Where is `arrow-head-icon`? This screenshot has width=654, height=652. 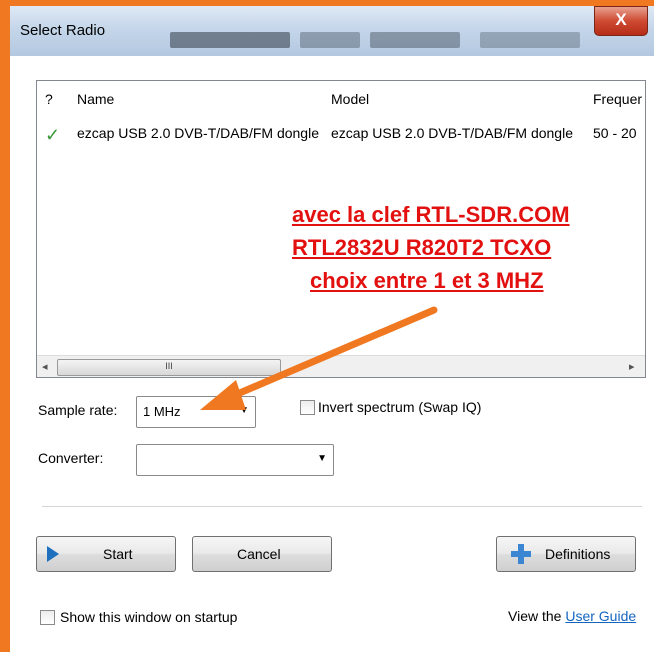 arrow-head-icon is located at coordinates (223, 395).